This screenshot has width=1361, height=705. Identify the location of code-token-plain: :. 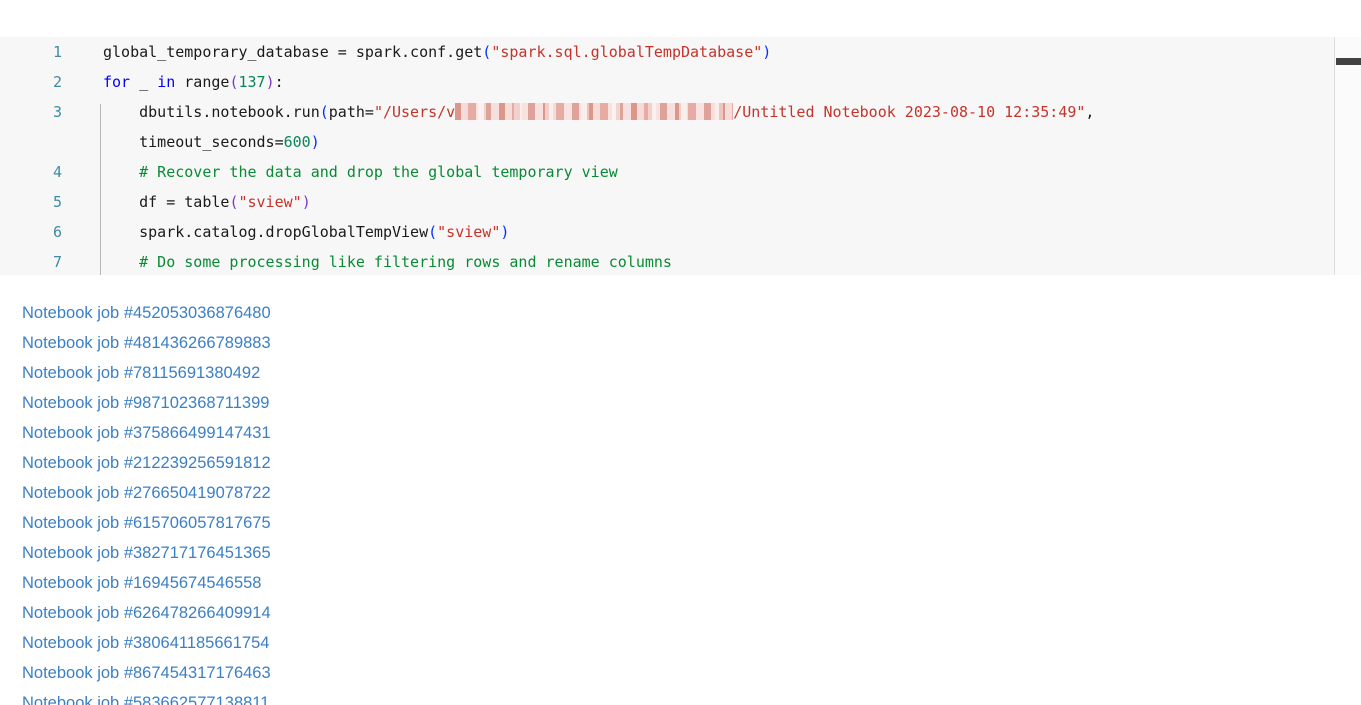
(279, 82).